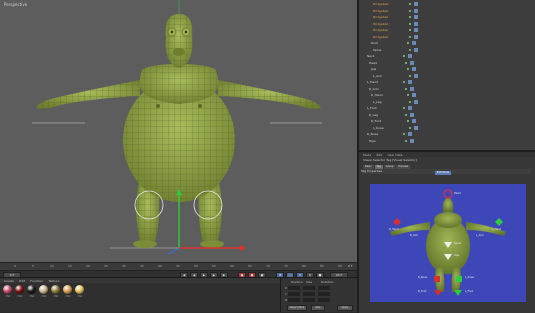  I want to click on size-x-field, so click(309, 288).